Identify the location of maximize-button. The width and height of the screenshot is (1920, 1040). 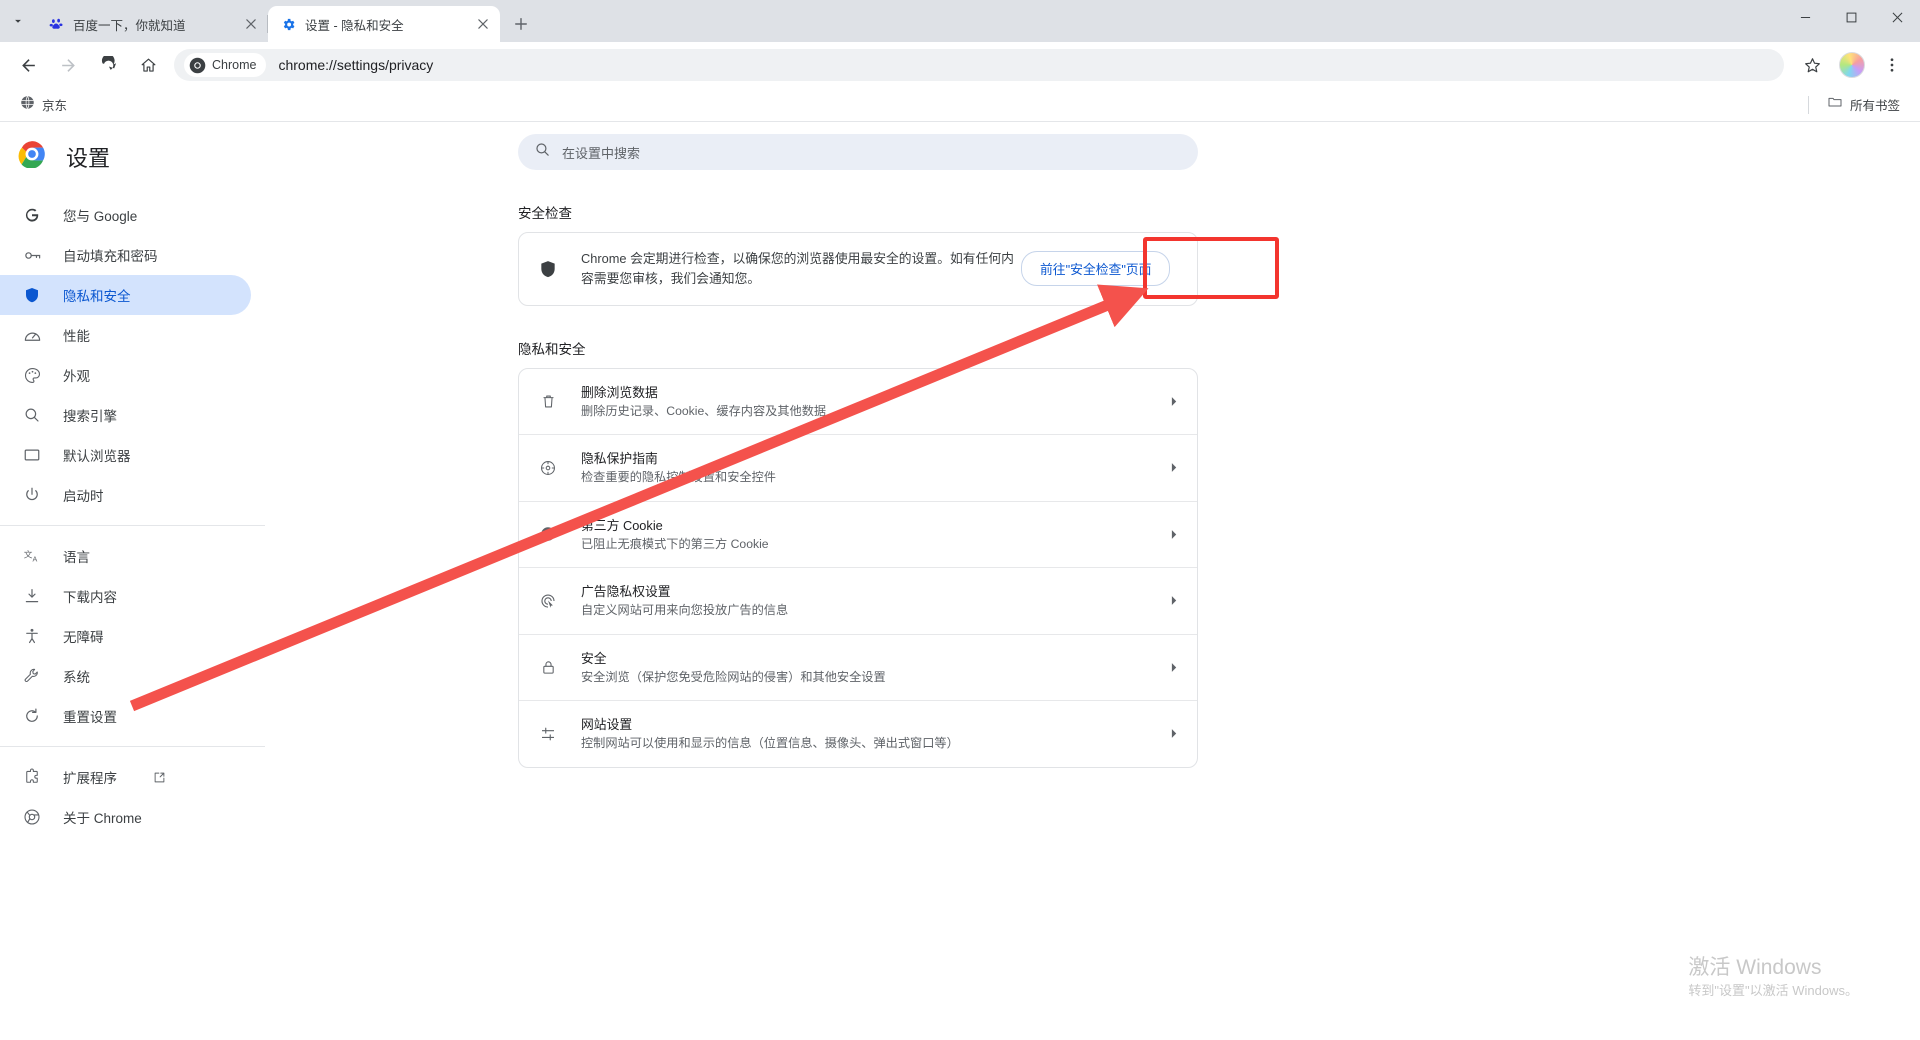
(1851, 17).